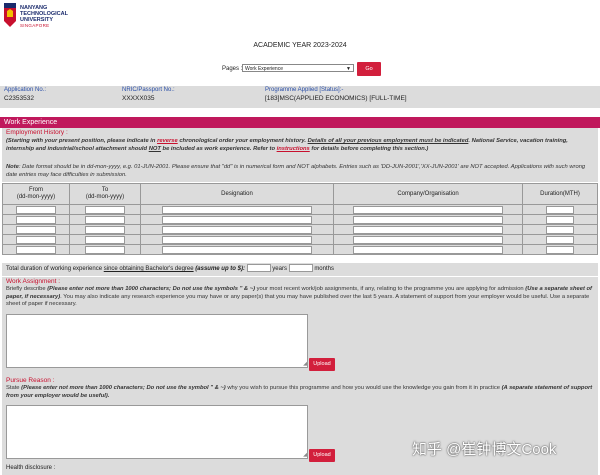 The image size is (600, 475). What do you see at coordinates (258, 268) in the screenshot?
I see `years-input` at bounding box center [258, 268].